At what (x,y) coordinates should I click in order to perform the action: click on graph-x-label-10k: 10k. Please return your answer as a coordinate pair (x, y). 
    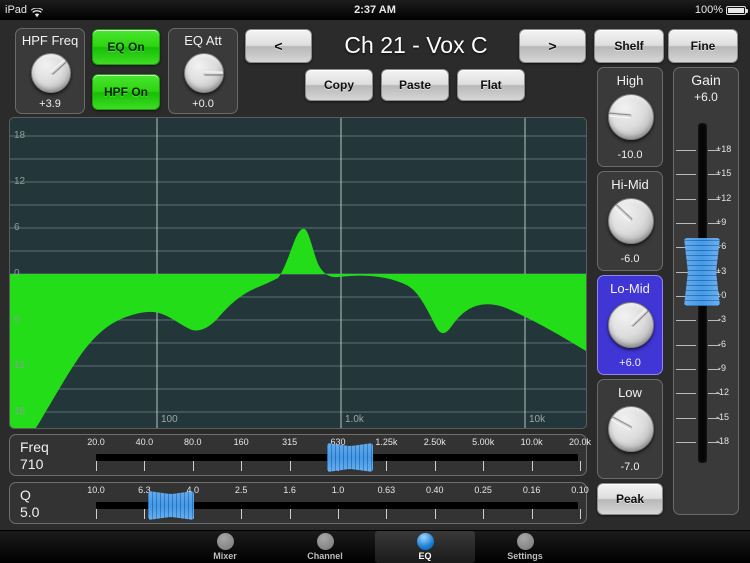
    Looking at the image, I should click on (537, 419).